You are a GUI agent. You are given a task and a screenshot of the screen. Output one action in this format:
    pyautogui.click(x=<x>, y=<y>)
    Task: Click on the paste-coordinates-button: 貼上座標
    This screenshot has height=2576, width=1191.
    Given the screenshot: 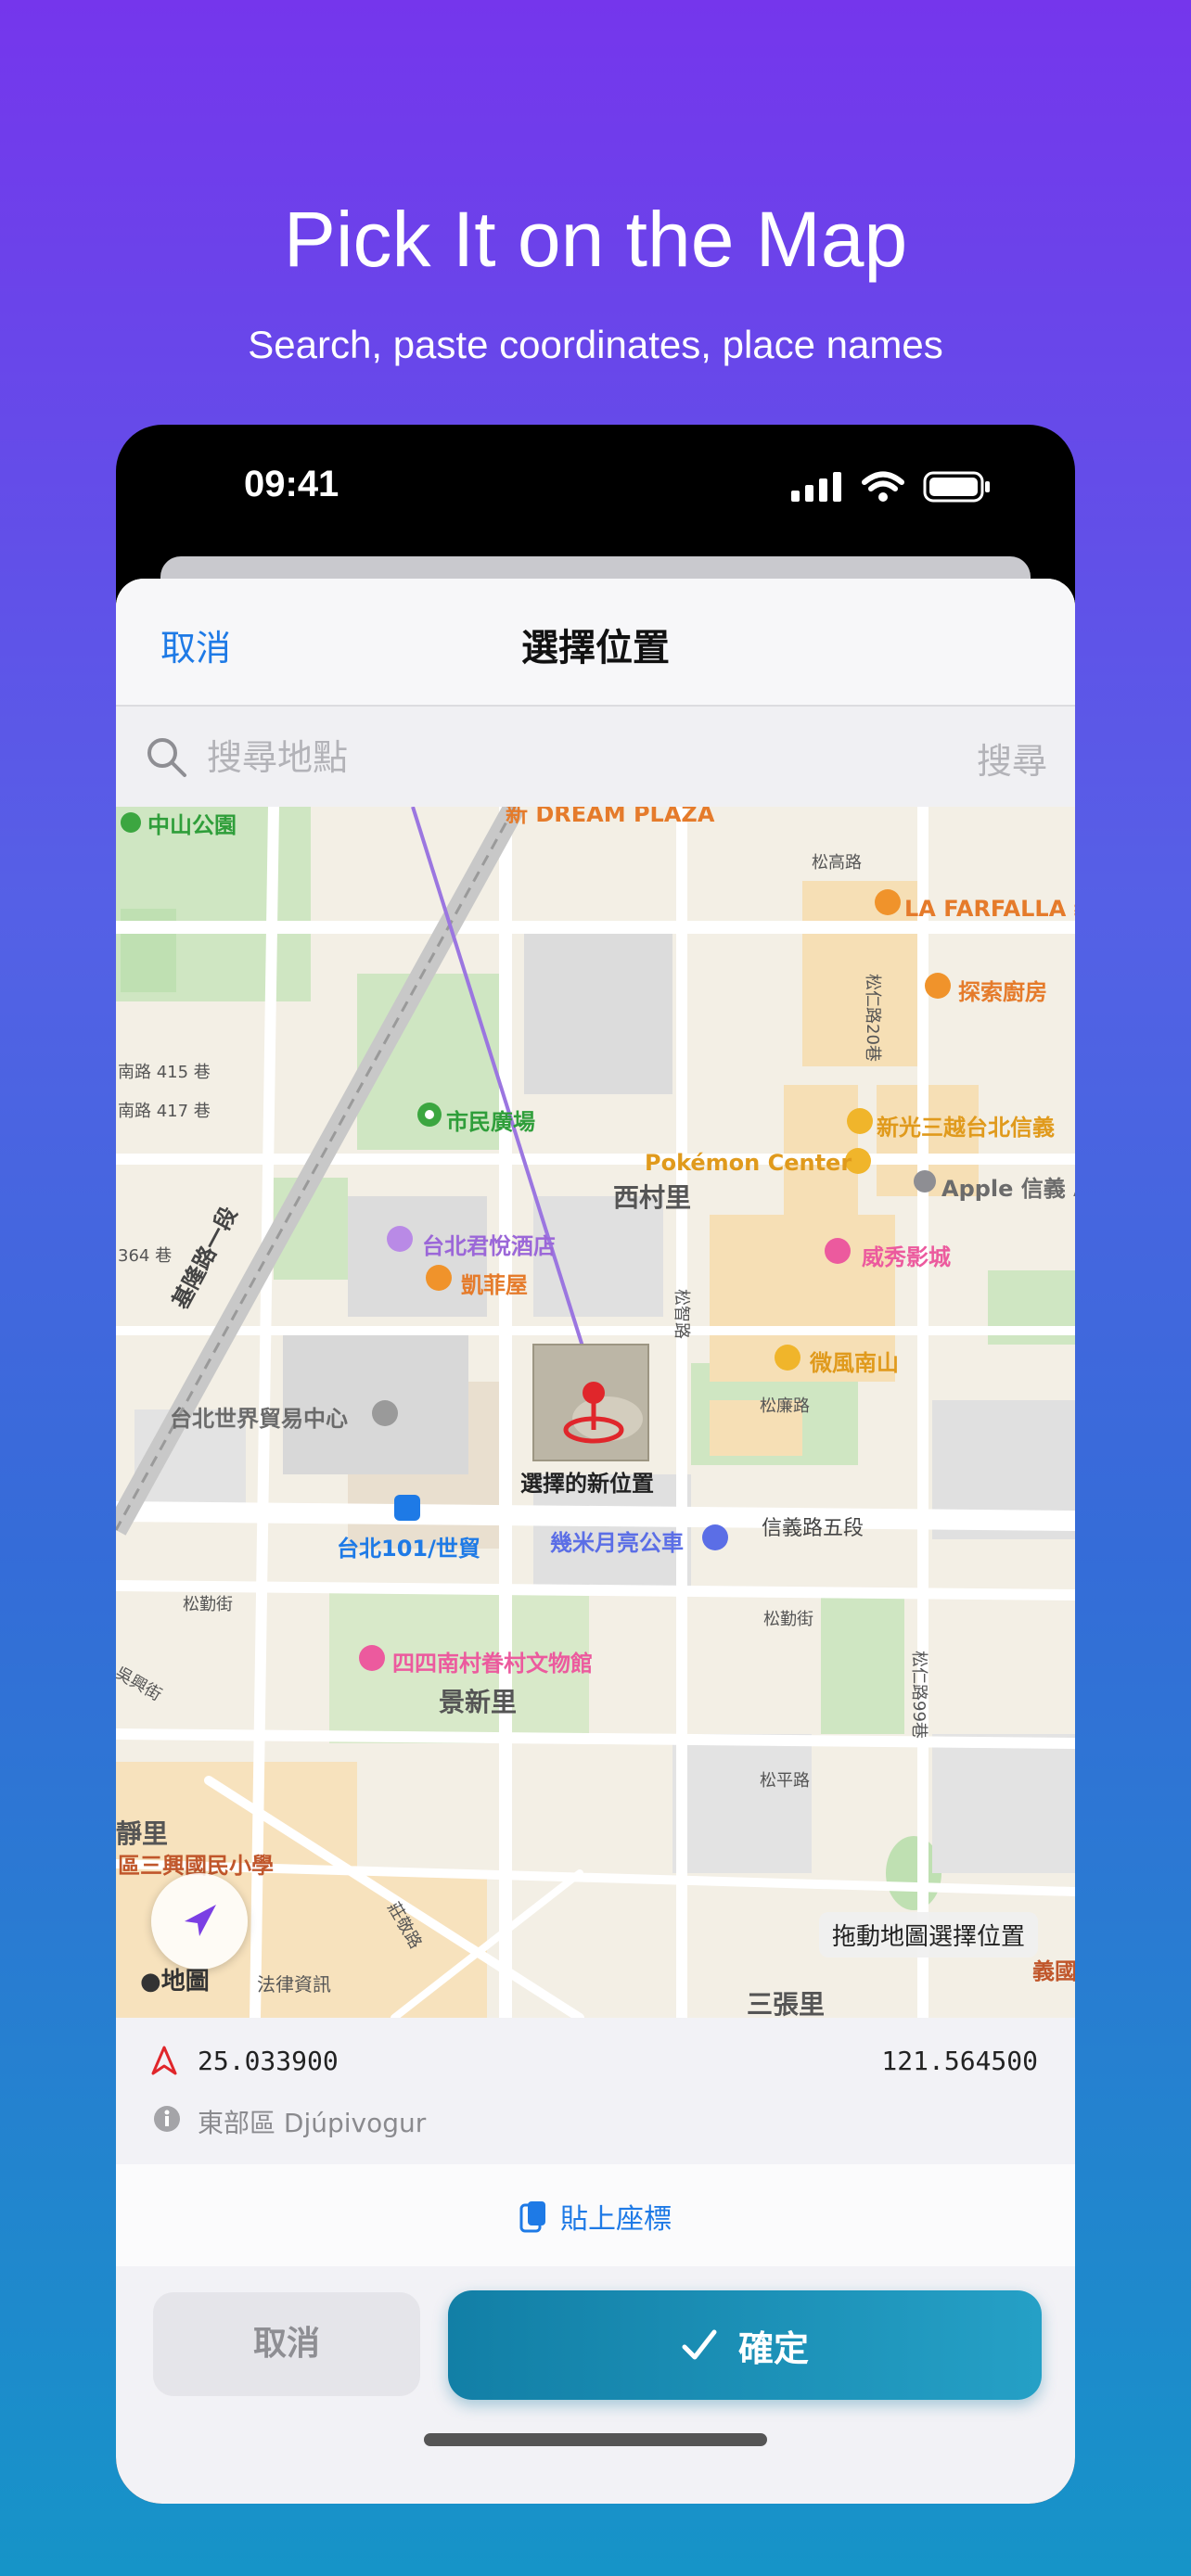 What is the action you would take?
    pyautogui.click(x=595, y=2215)
    